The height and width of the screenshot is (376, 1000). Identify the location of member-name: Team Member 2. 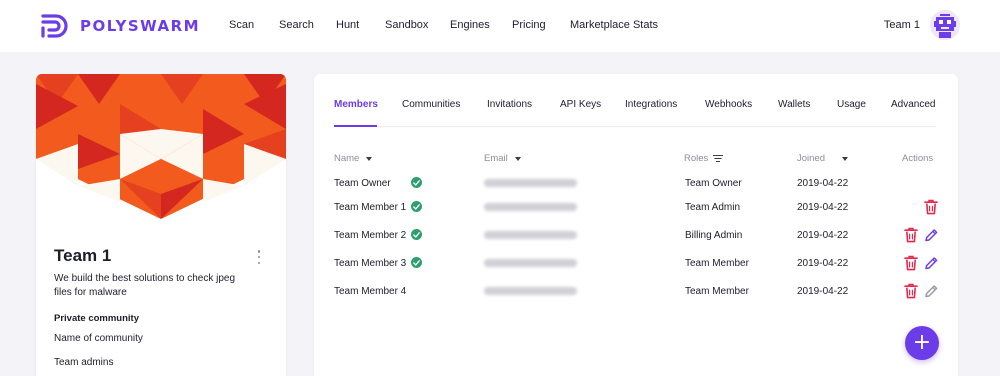
(370, 235).